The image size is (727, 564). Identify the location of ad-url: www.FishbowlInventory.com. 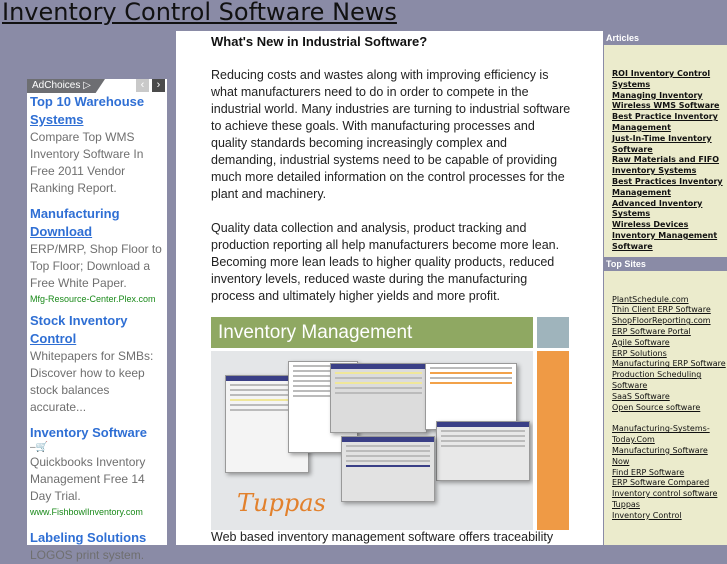
(97, 512).